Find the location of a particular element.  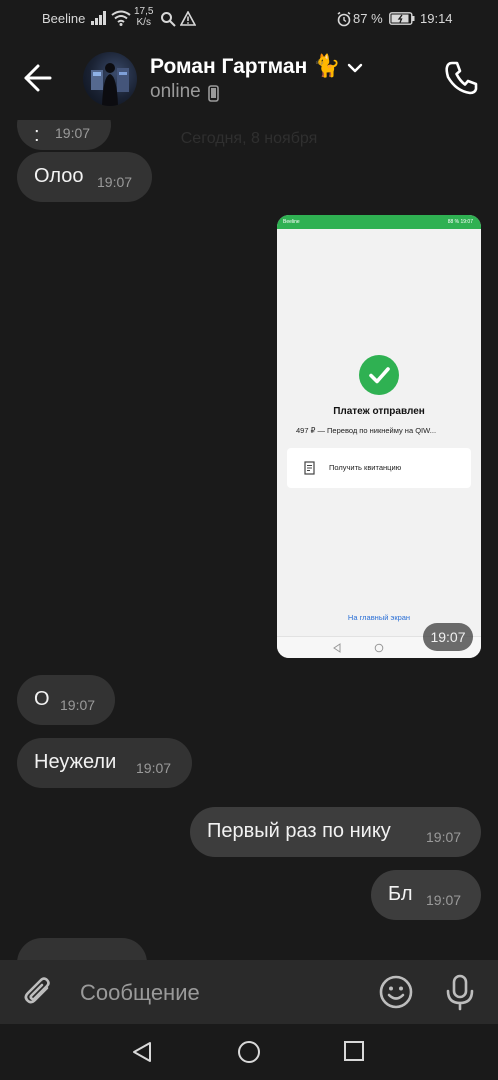

message-bubble: Неужели 19:07 is located at coordinates (104, 763).